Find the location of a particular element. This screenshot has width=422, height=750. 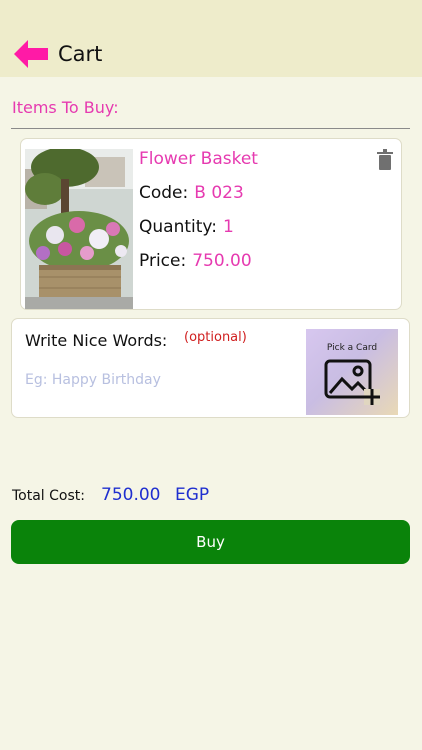

trash-icon is located at coordinates (385, 160).